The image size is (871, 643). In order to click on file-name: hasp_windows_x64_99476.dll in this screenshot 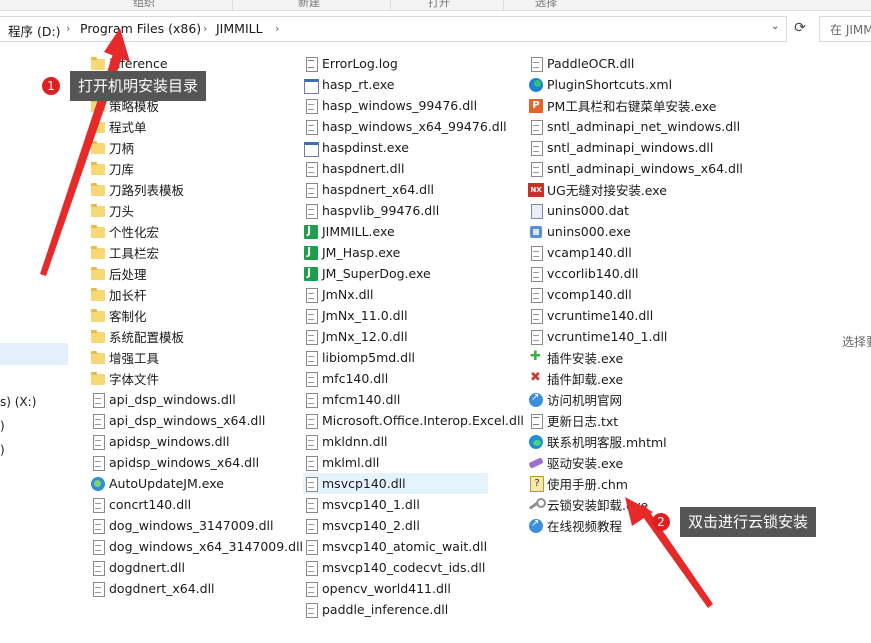, I will do `click(414, 126)`.